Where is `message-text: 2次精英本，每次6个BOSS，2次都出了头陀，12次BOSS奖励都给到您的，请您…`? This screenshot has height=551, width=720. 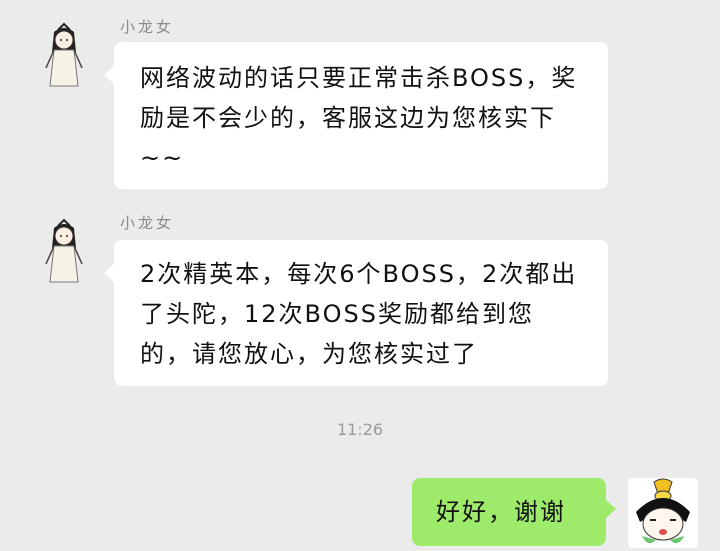
message-text: 2次精英本，每次6个BOSS，2次都出了头陀，12次BOSS奖励都给到您的，请您… is located at coordinates (359, 314).